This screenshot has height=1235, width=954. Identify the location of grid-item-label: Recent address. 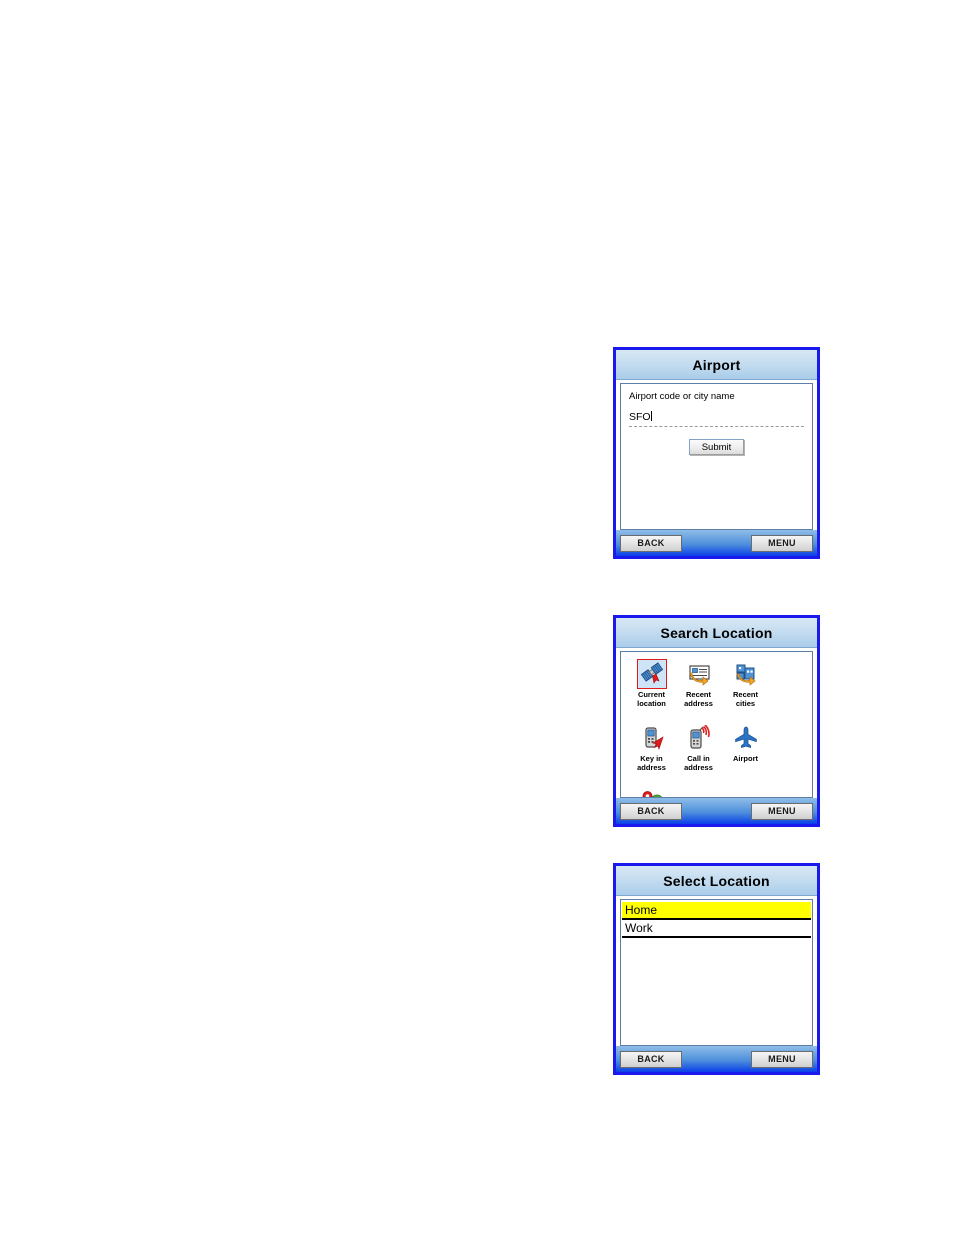
(698, 699).